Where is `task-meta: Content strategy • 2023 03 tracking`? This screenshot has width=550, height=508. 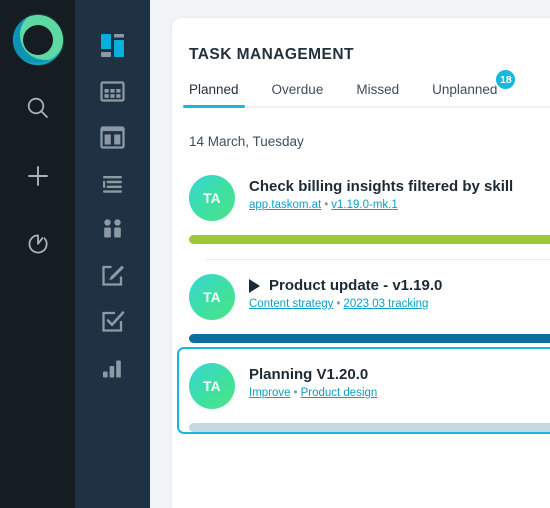 task-meta: Content strategy • 2023 03 tracking is located at coordinates (345, 304).